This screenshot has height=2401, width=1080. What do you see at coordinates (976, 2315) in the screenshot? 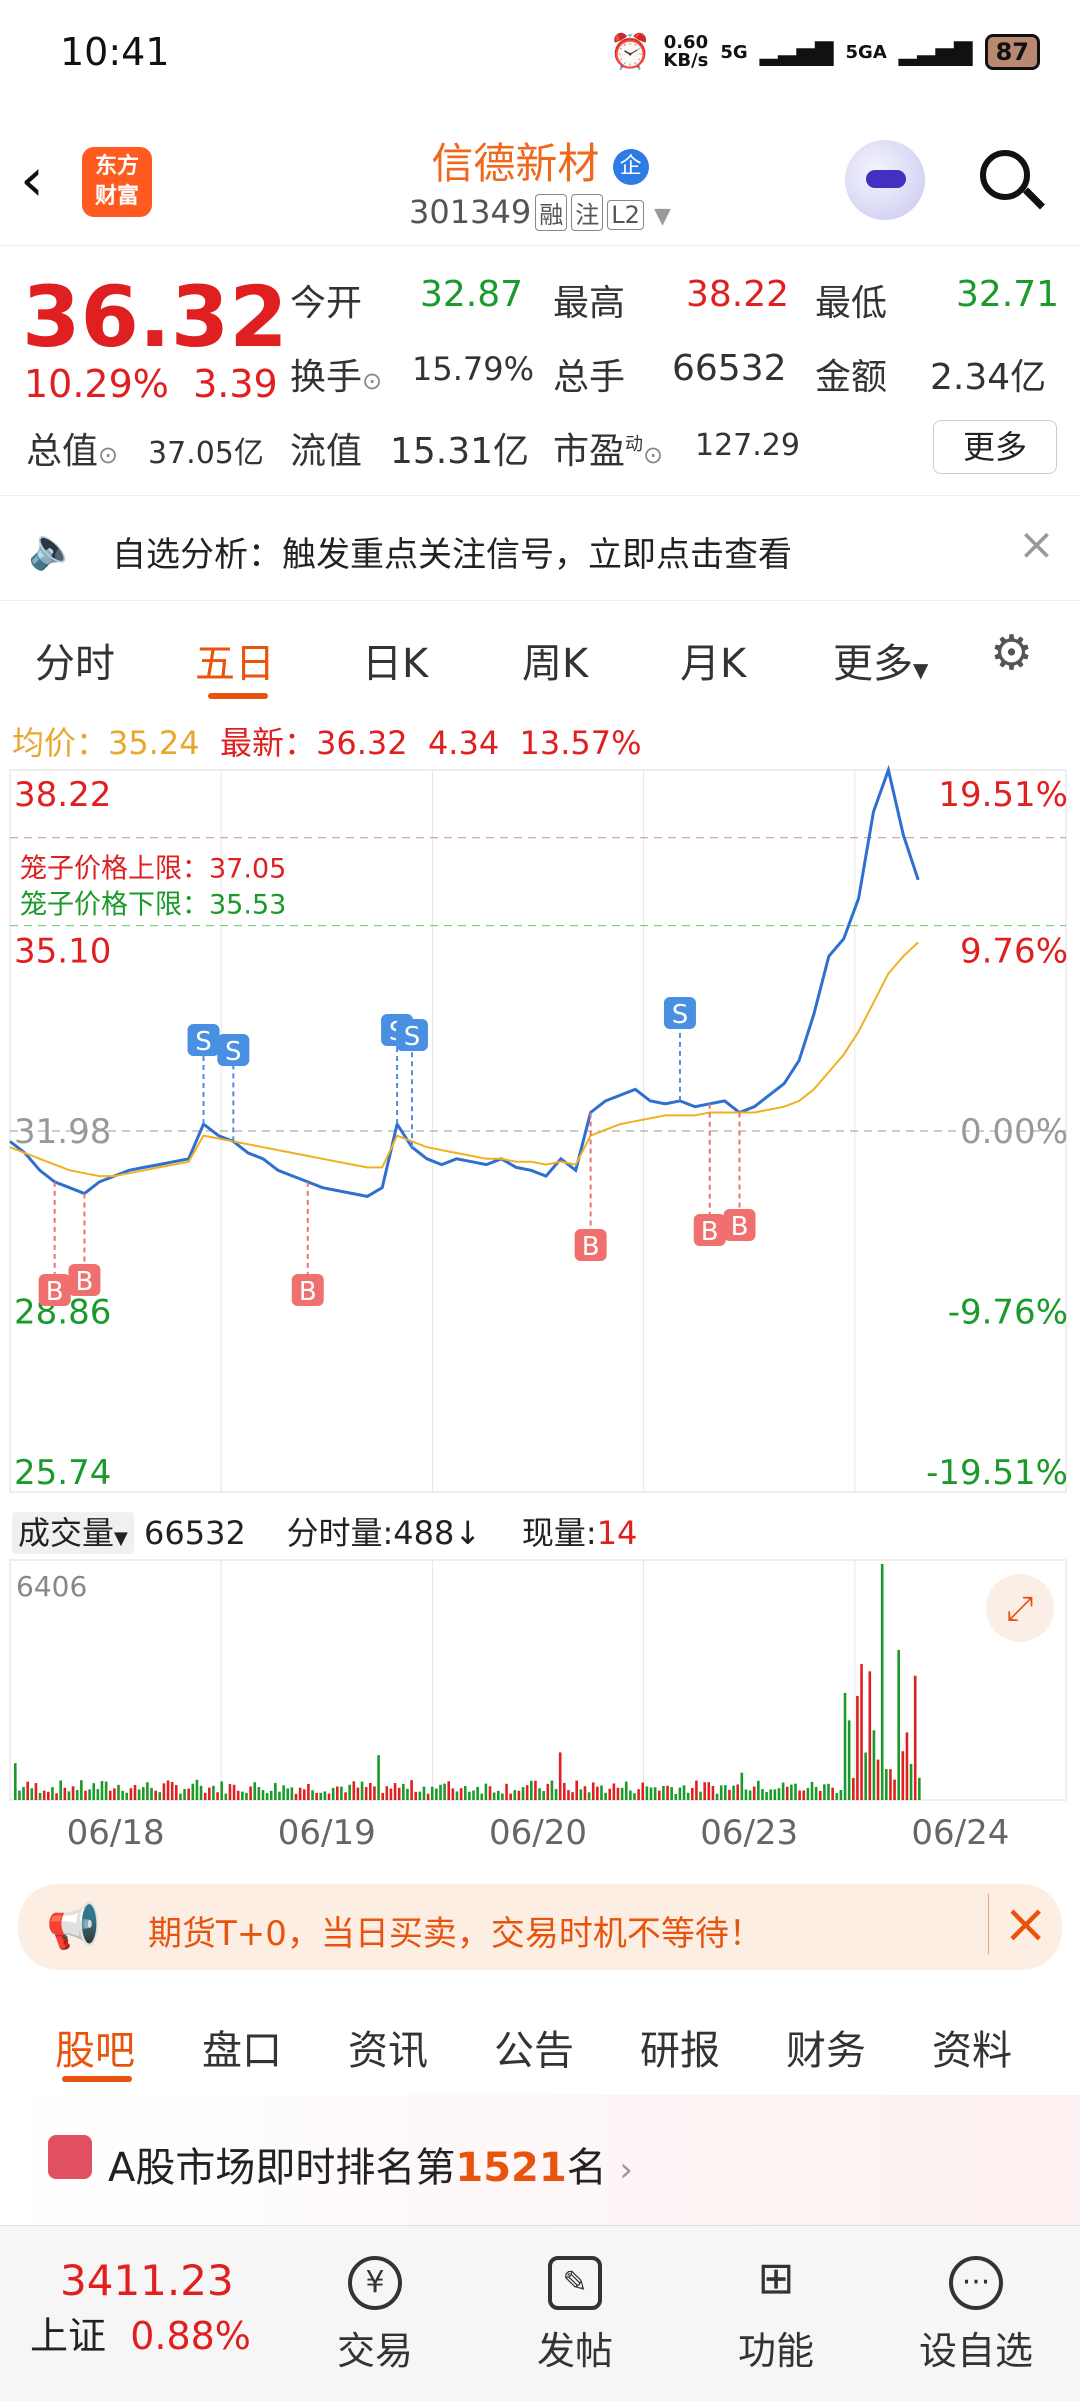
I see `nav-add-watchlist: ··· 设自选` at bounding box center [976, 2315].